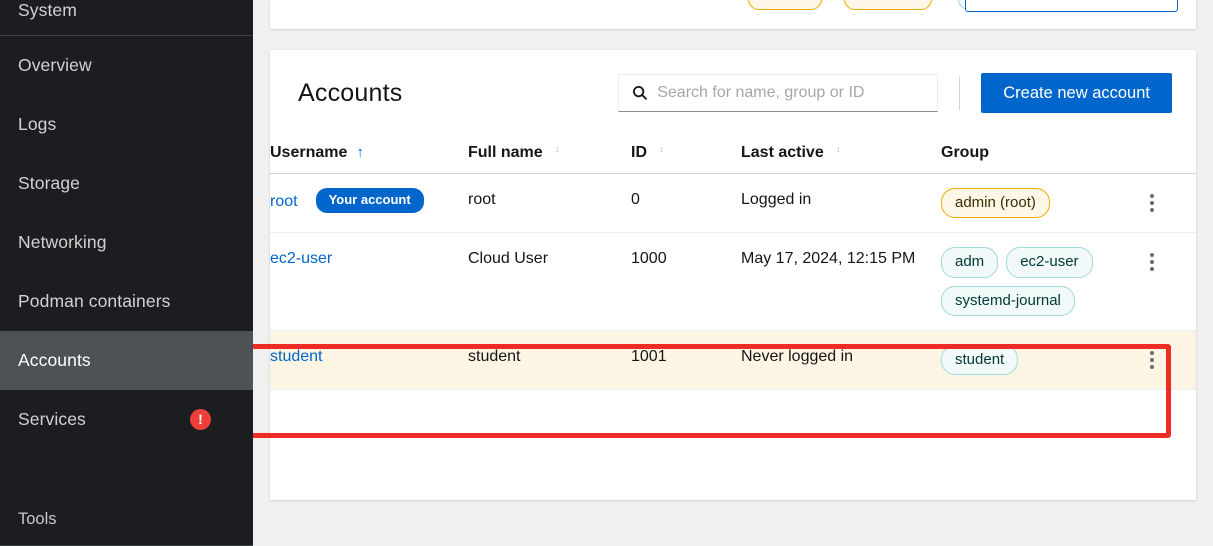 This screenshot has height=546, width=1213. I want to click on cell-id: 1000, so click(686, 281).